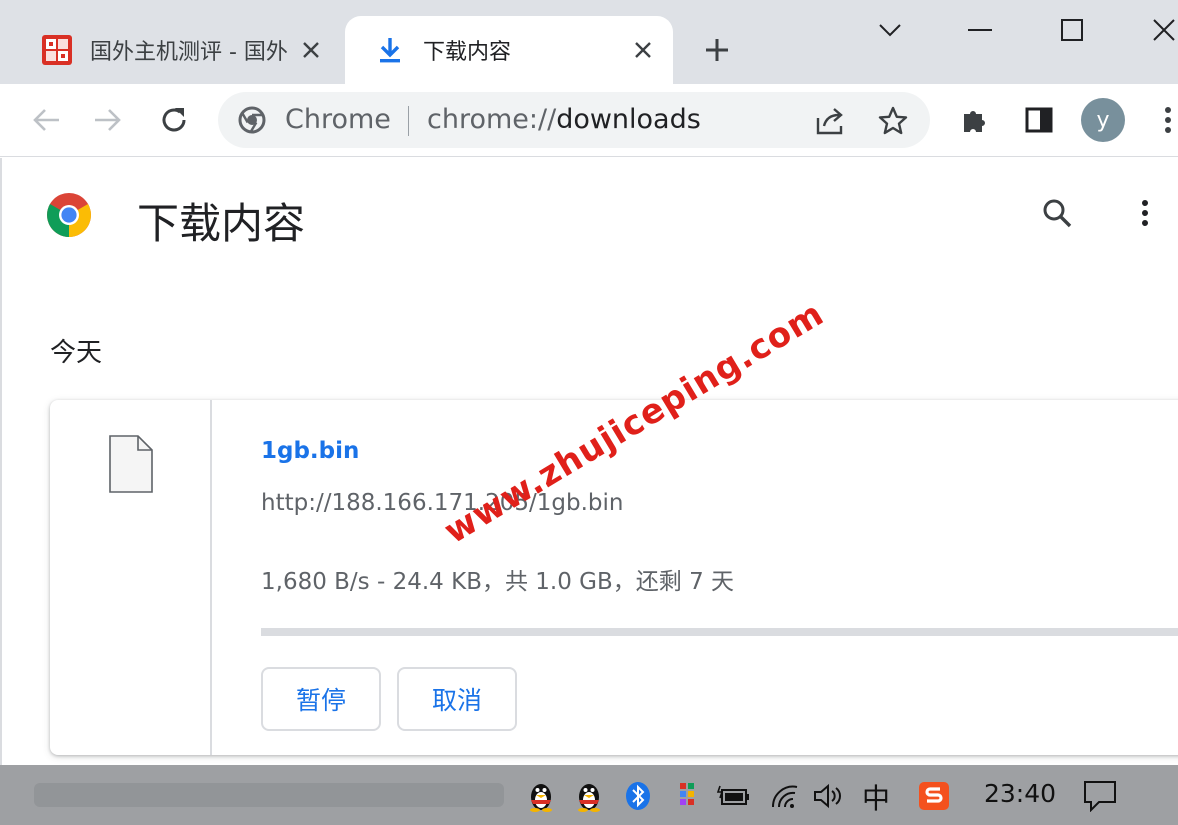  I want to click on notification-center-icon, so click(1100, 796).